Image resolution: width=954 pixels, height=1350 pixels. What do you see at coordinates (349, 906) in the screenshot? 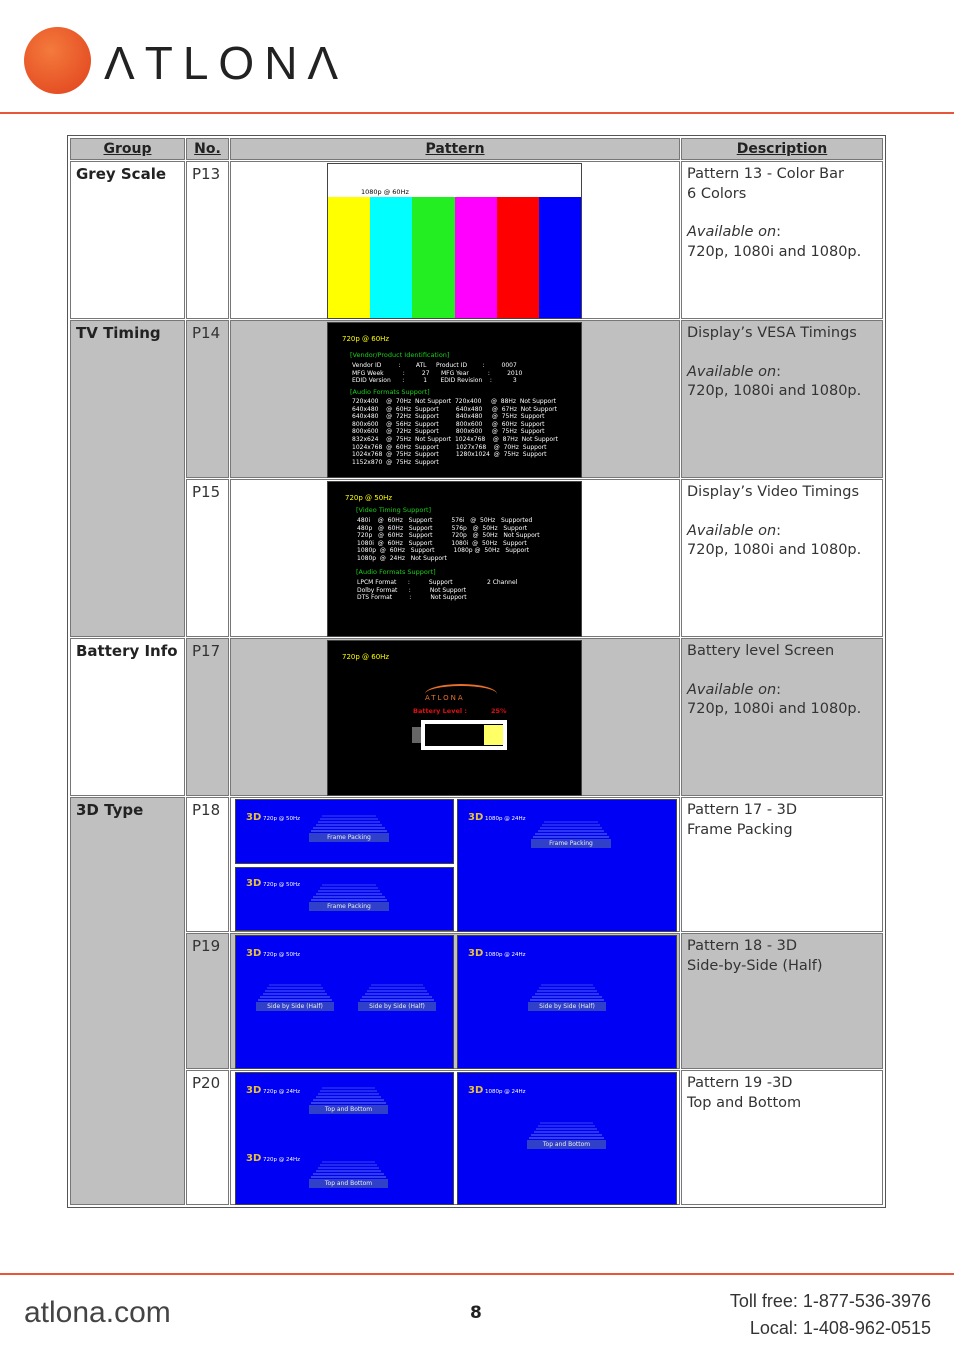
I see `3d-format-label: Frame Packing` at bounding box center [349, 906].